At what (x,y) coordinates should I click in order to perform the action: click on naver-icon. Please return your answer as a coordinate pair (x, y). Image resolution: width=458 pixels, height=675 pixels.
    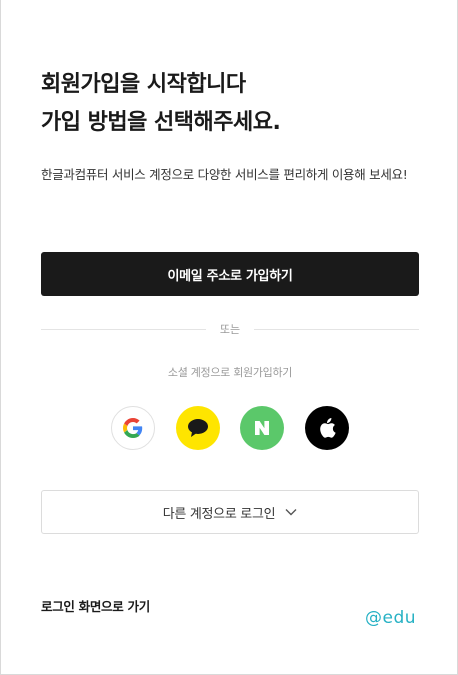
    Looking at the image, I should click on (262, 428).